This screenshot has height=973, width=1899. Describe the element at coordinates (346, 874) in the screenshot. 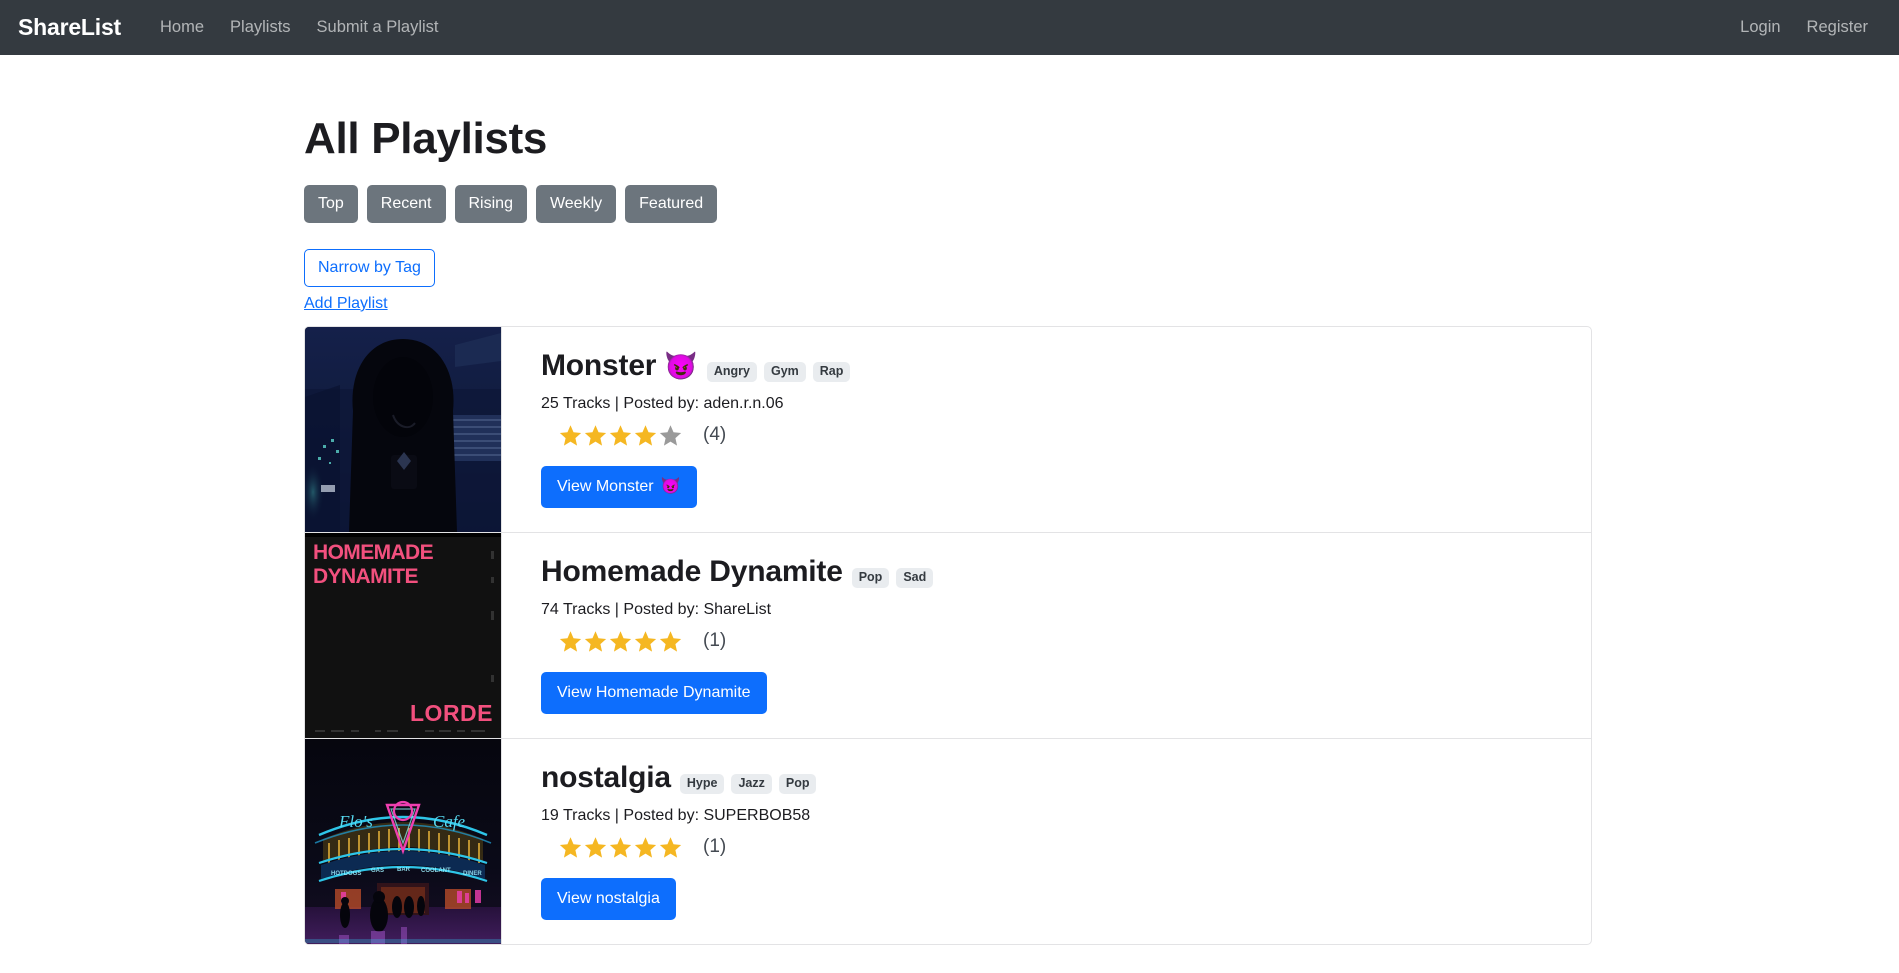

I see `svg-text: HOTDOGS` at that location.